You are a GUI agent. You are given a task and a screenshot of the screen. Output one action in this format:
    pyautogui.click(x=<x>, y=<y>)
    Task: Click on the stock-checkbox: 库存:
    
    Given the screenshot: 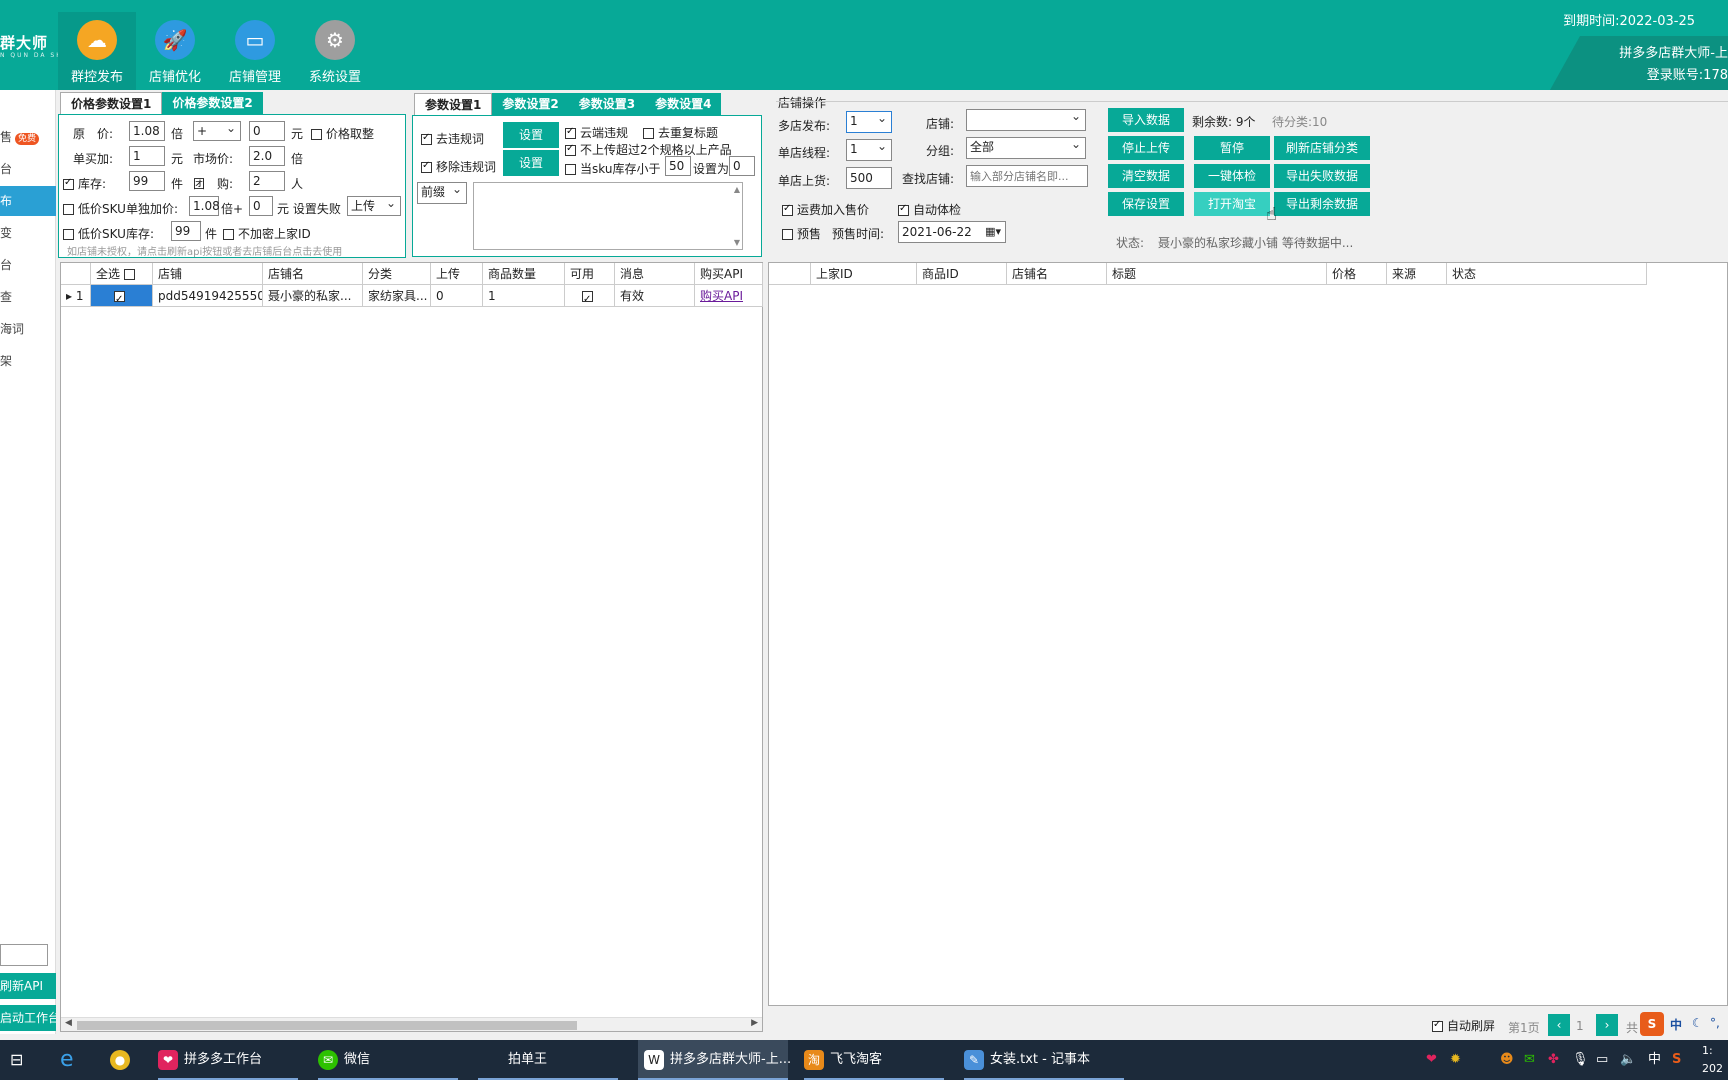 What is the action you would take?
    pyautogui.click(x=84, y=183)
    